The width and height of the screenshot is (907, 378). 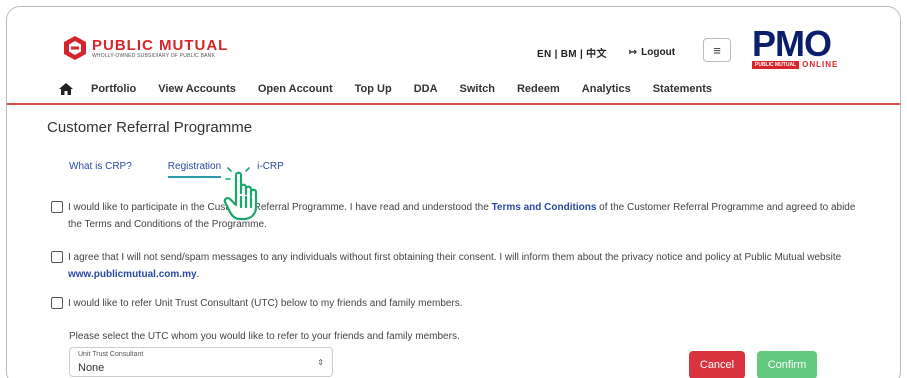 What do you see at coordinates (197, 89) in the screenshot?
I see `nav-item-view-accounts: View Accounts` at bounding box center [197, 89].